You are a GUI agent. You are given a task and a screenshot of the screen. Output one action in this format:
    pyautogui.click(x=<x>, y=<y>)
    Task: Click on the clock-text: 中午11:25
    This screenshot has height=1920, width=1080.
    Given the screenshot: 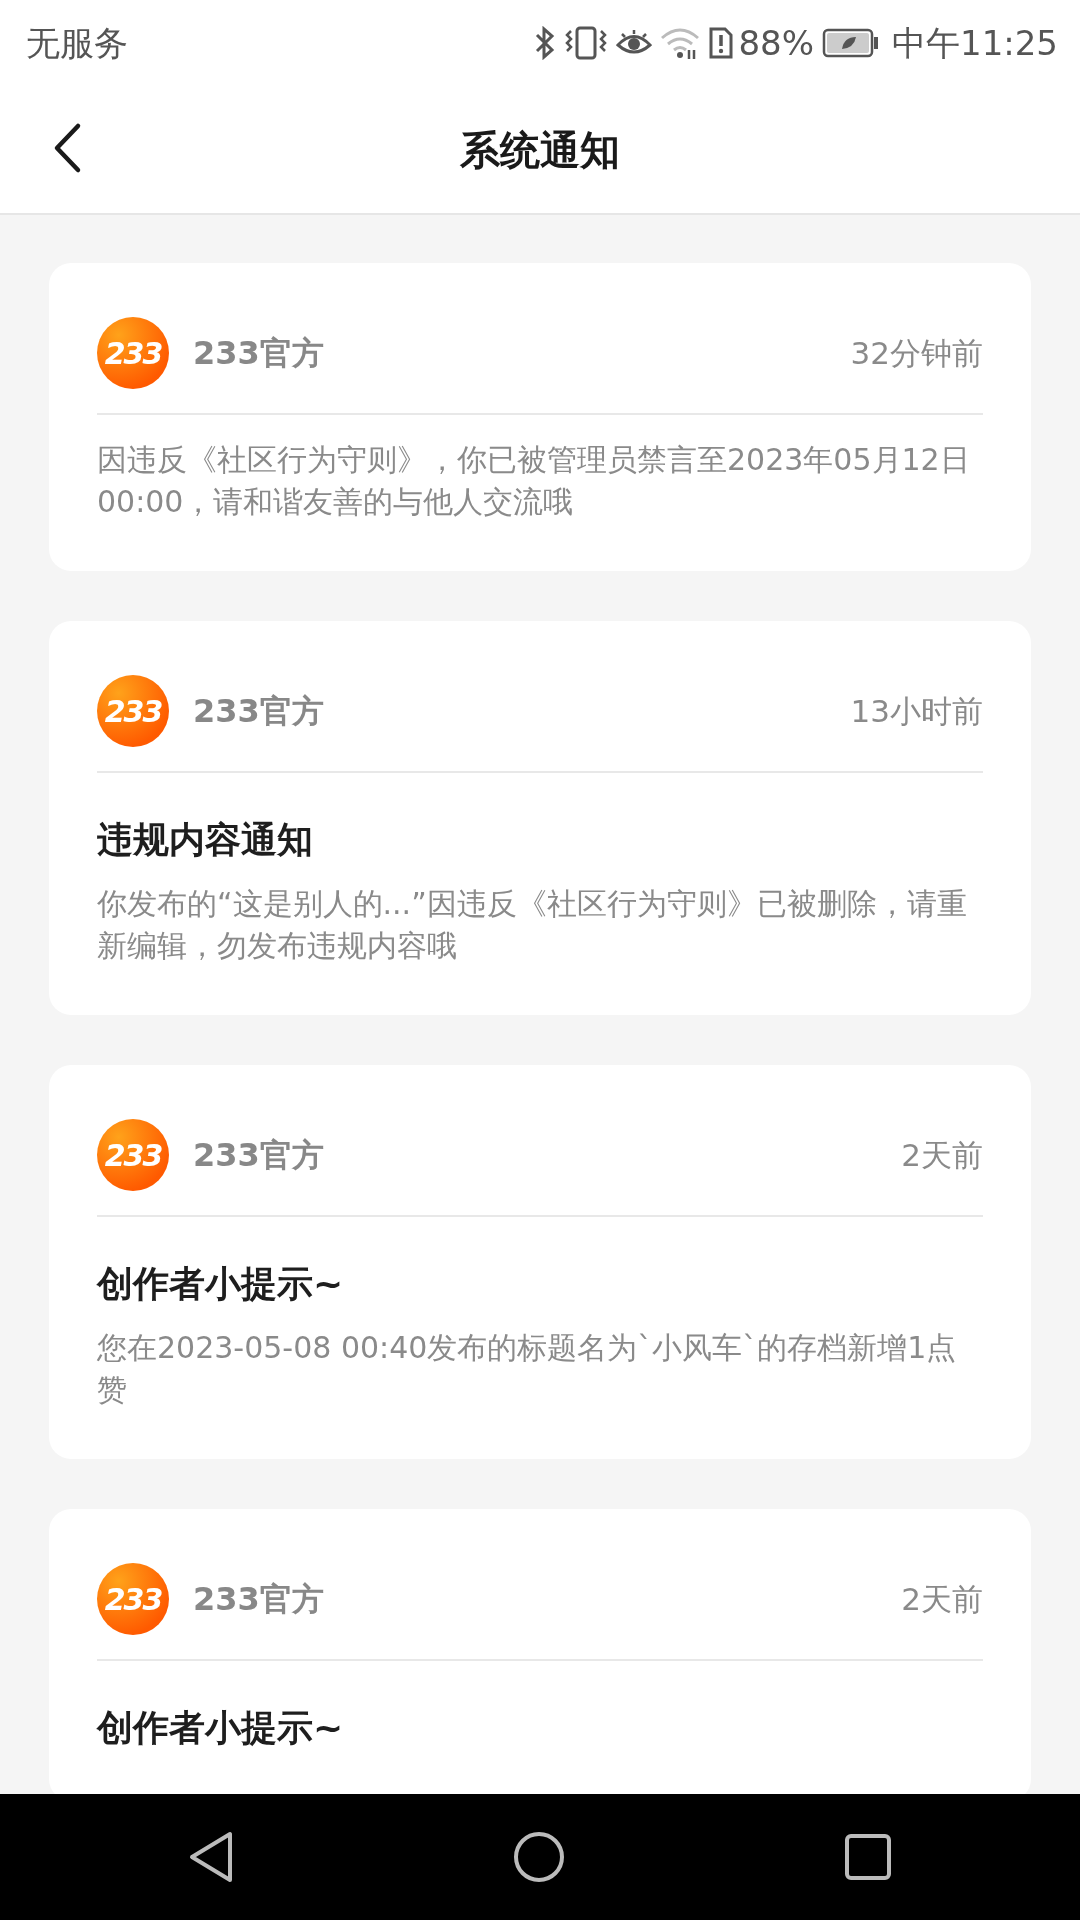 What is the action you would take?
    pyautogui.click(x=975, y=43)
    